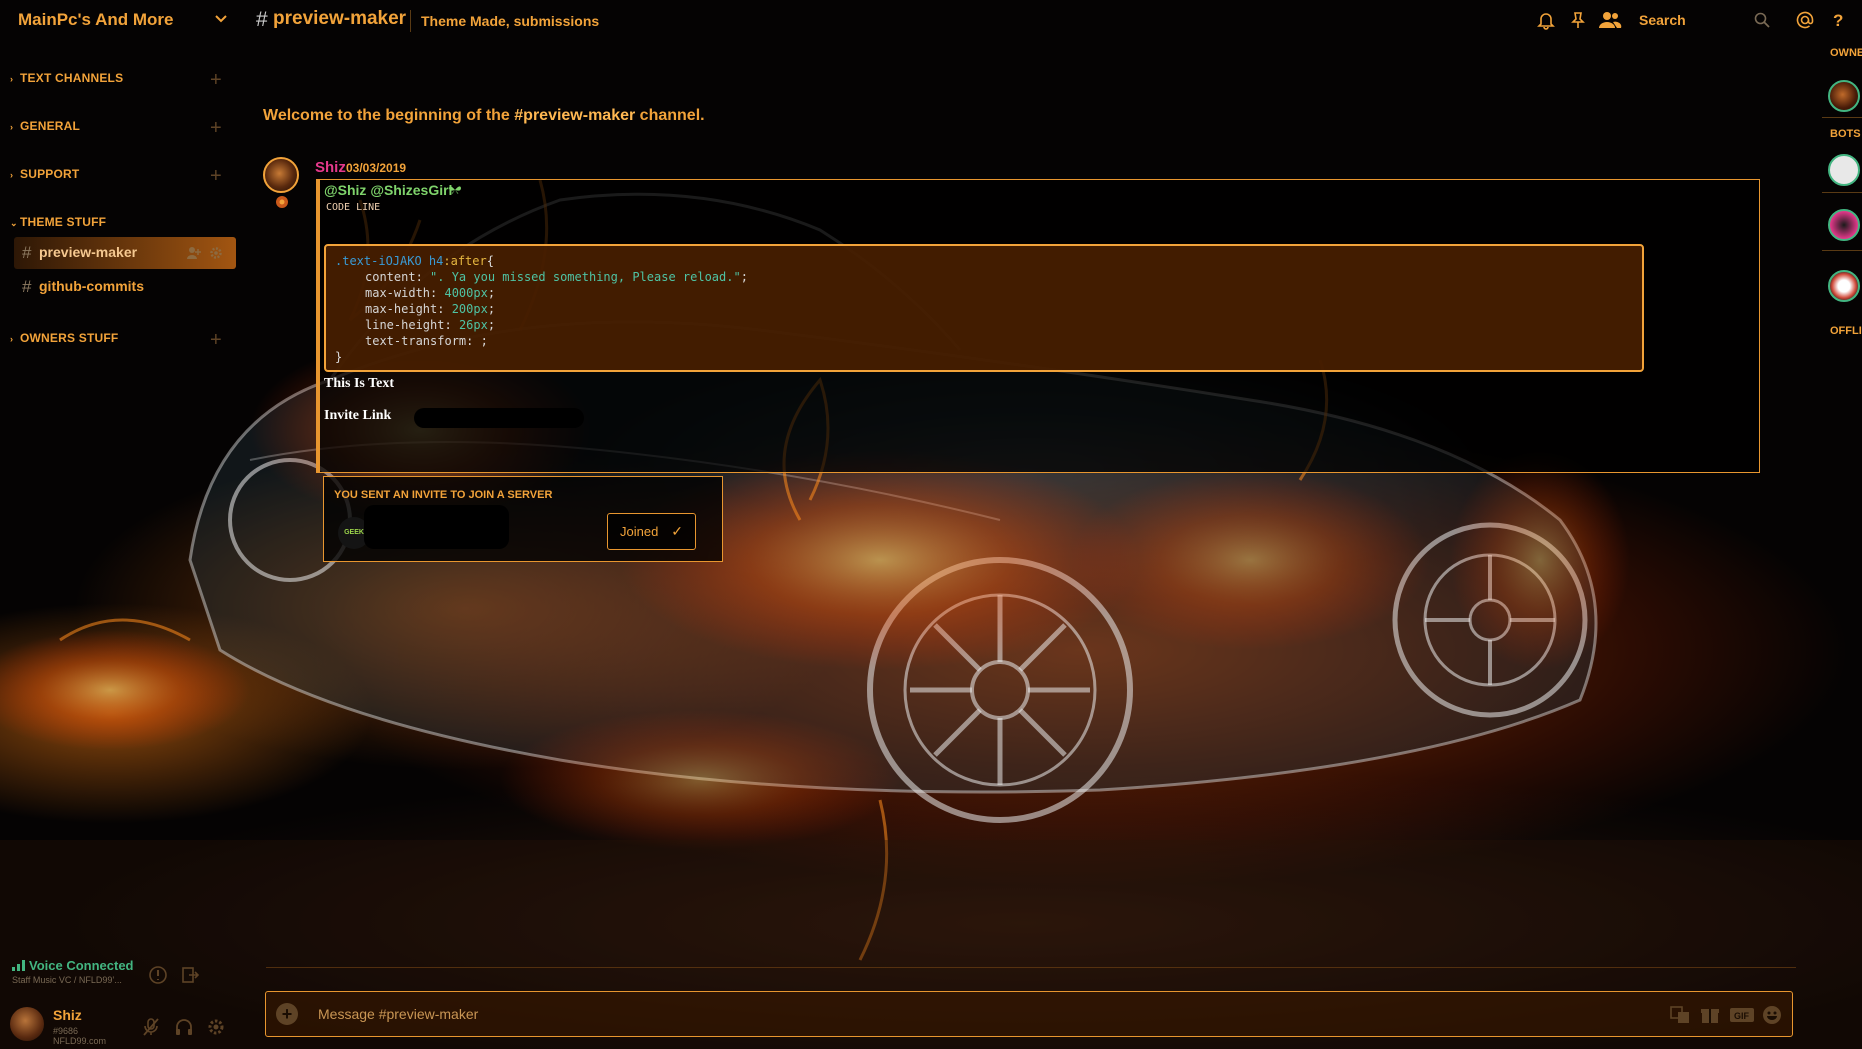  What do you see at coordinates (91, 286) in the screenshot?
I see `channel-label: github-commits` at bounding box center [91, 286].